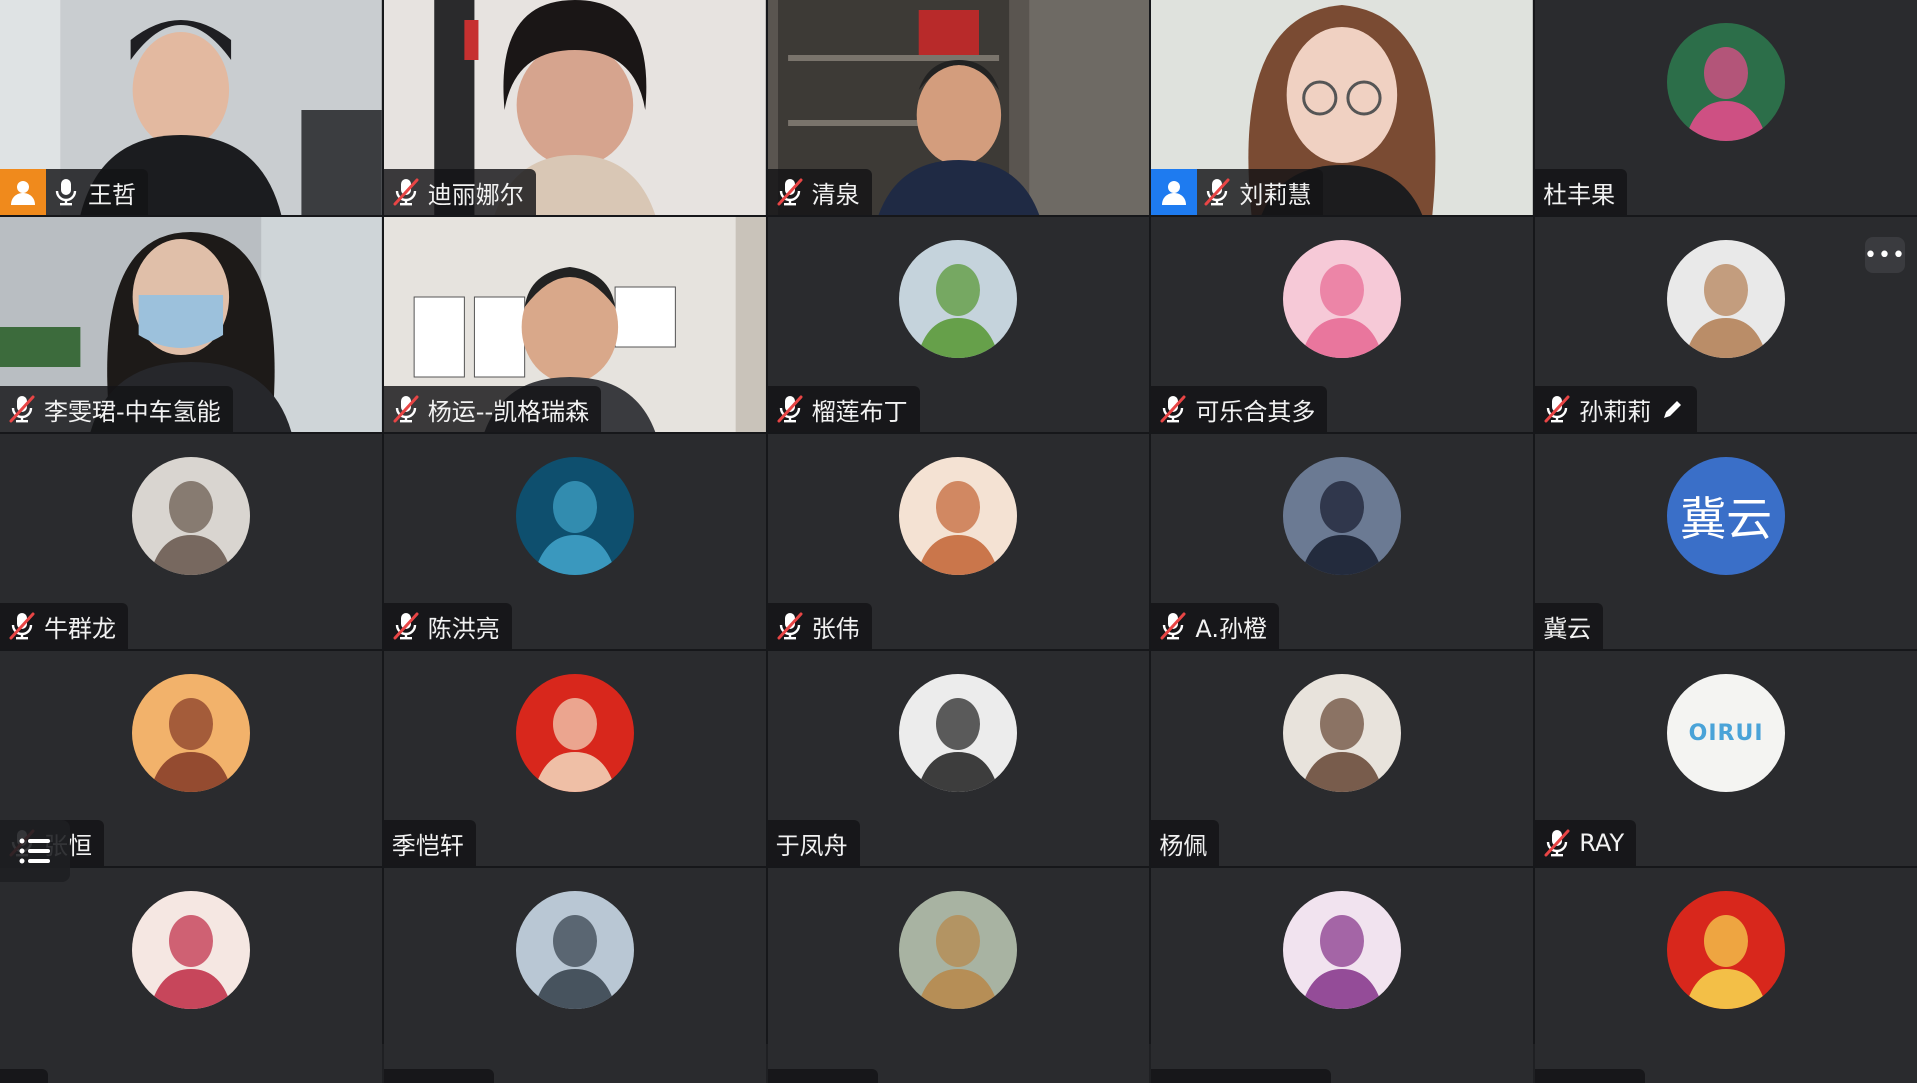 The image size is (1917, 1083). What do you see at coordinates (1342, 733) in the screenshot?
I see `child-avatar` at bounding box center [1342, 733].